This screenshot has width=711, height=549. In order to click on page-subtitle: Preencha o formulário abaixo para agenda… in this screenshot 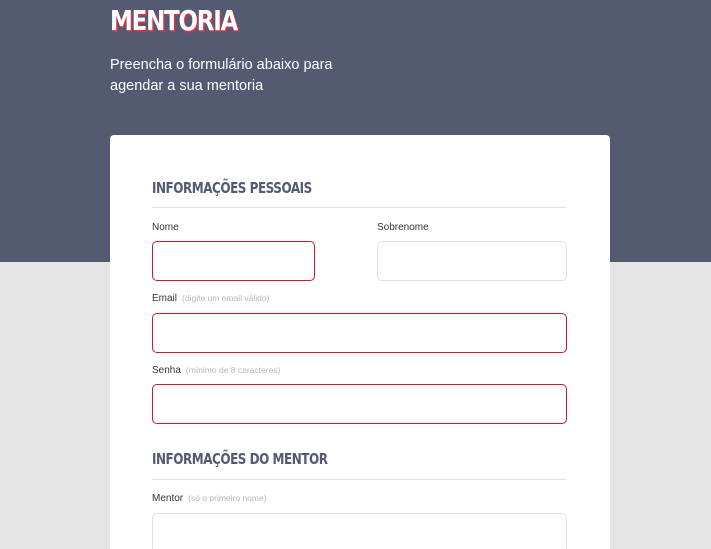, I will do `click(221, 75)`.